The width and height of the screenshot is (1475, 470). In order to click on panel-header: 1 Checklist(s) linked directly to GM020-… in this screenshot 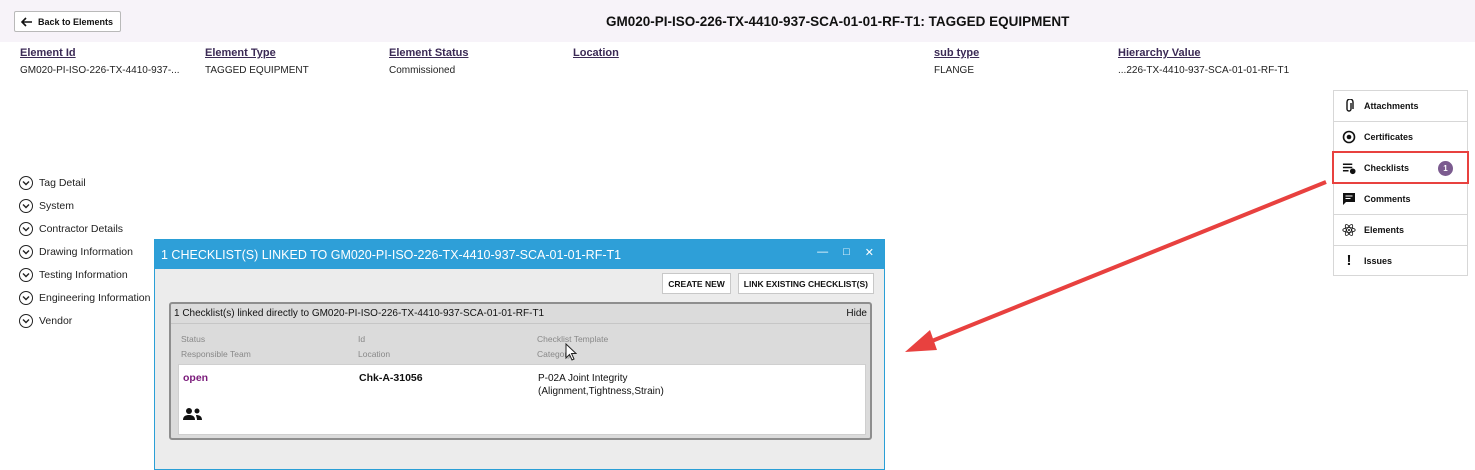, I will do `click(520, 314)`.